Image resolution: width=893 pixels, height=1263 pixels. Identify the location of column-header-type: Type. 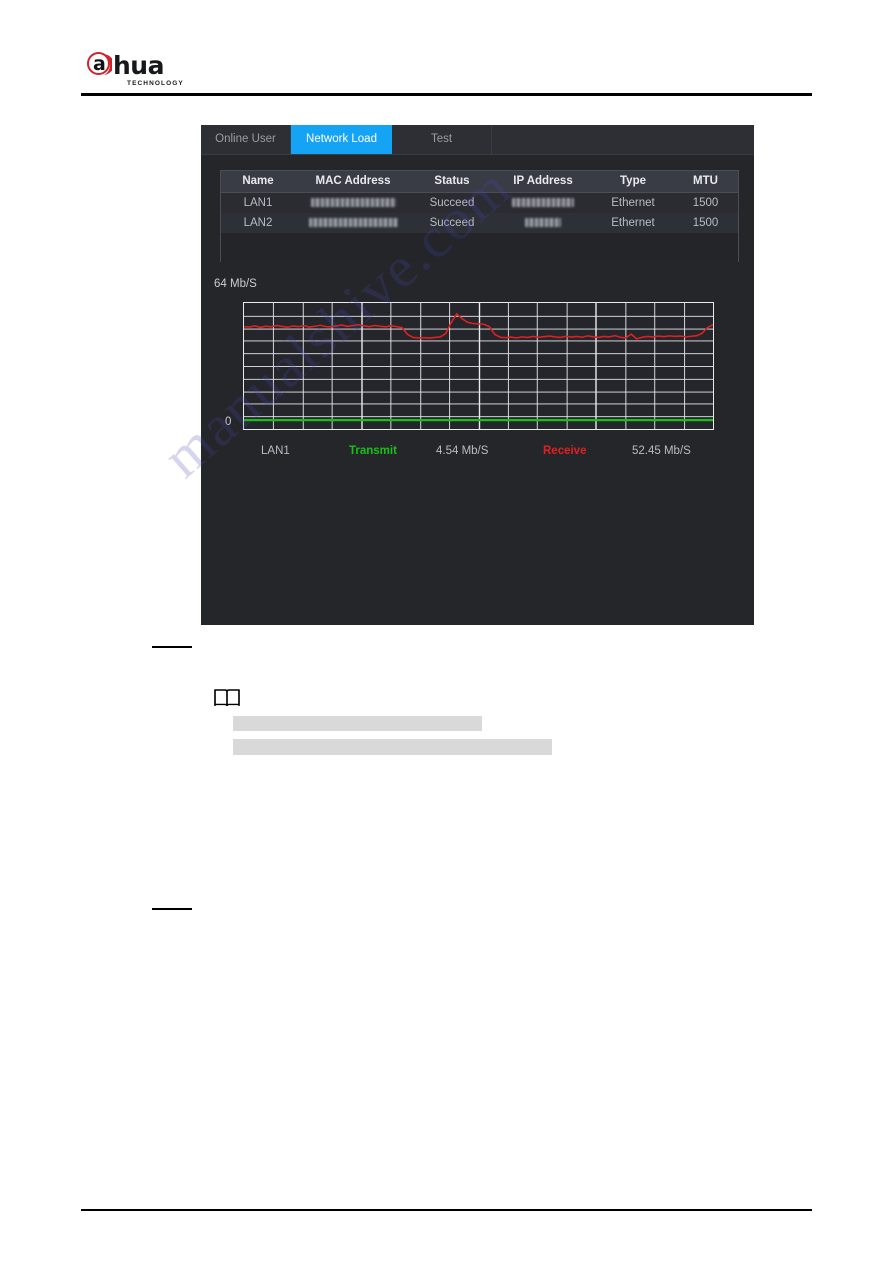
(633, 181).